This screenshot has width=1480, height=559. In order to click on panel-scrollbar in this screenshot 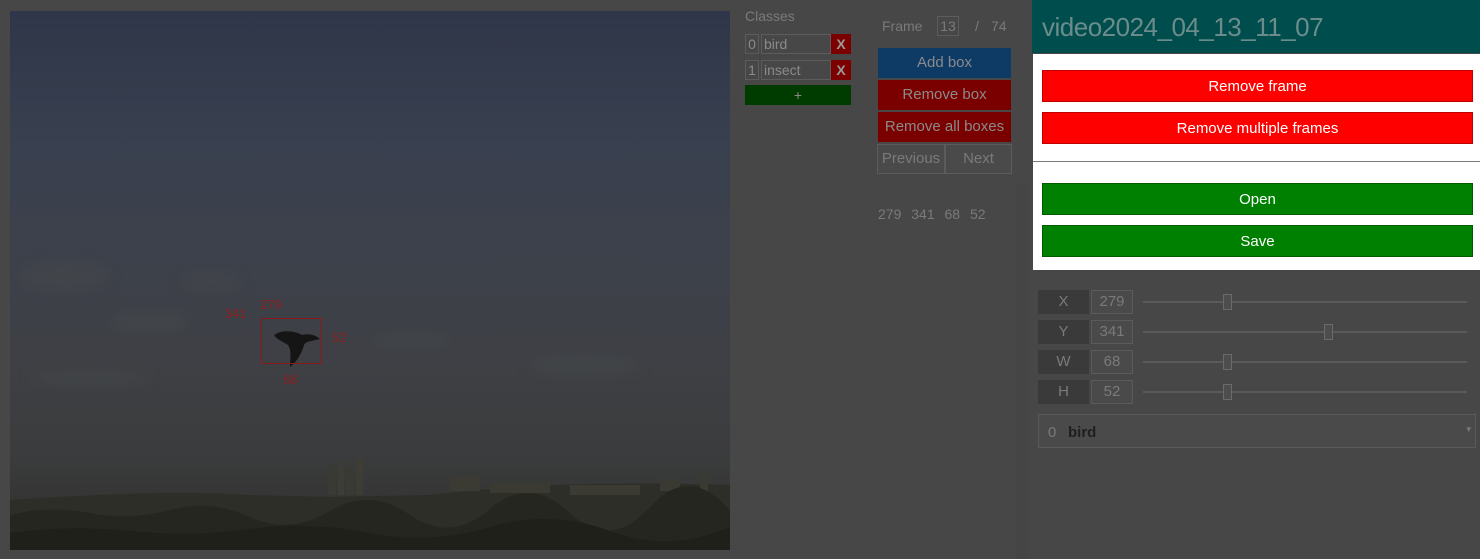, I will do `click(1022, 372)`.